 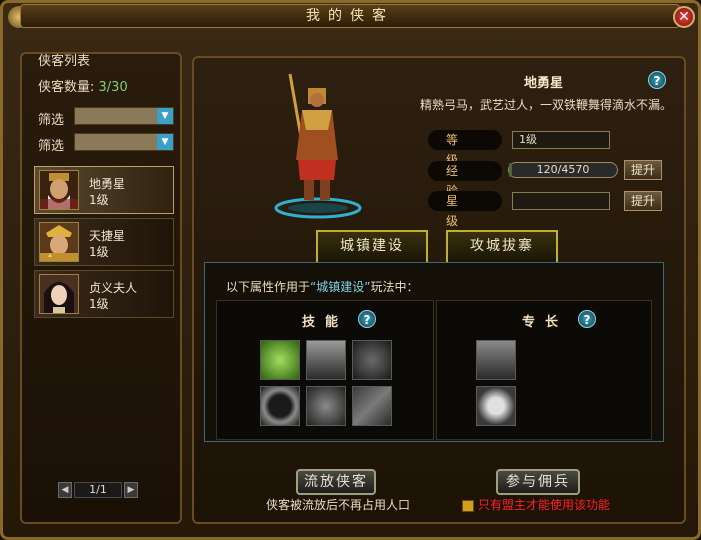 What do you see at coordinates (336, 482) in the screenshot?
I see `release-hero-button: 流放侠客` at bounding box center [336, 482].